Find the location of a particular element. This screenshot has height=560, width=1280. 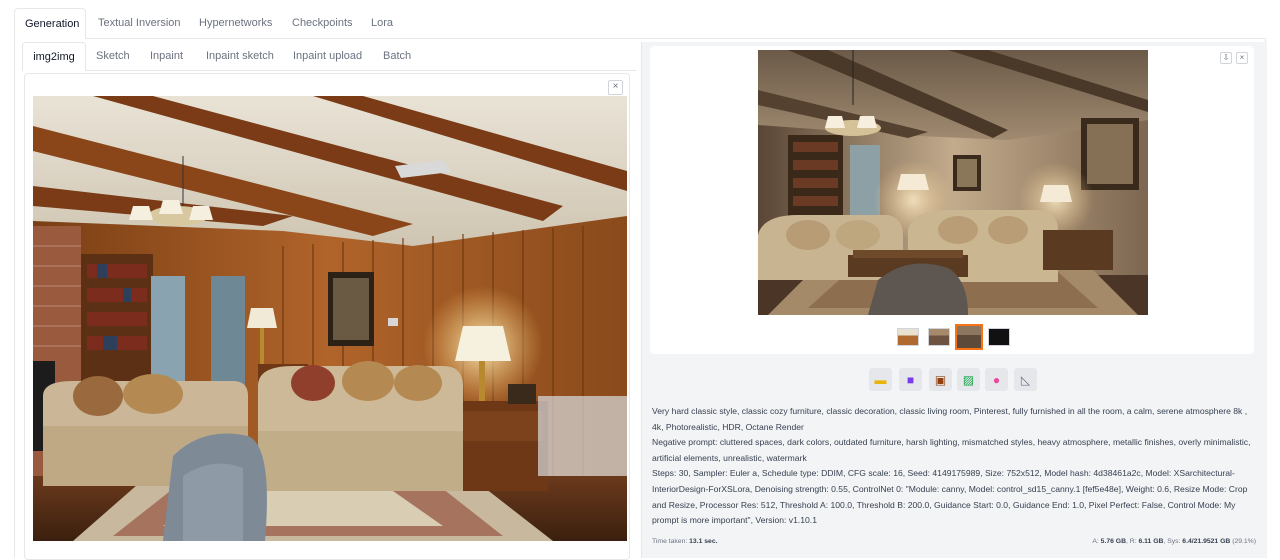

zip-icon: ▣ is located at coordinates (940, 379).